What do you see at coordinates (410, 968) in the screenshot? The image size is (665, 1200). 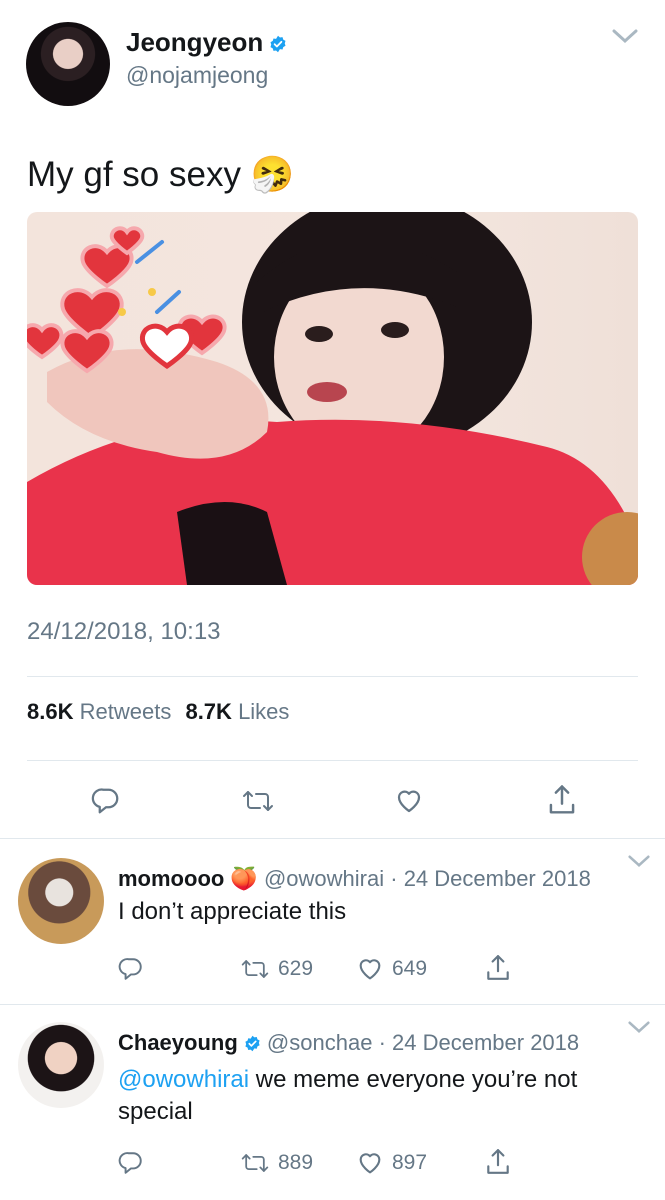 I see `reply-like-count: 649` at bounding box center [410, 968].